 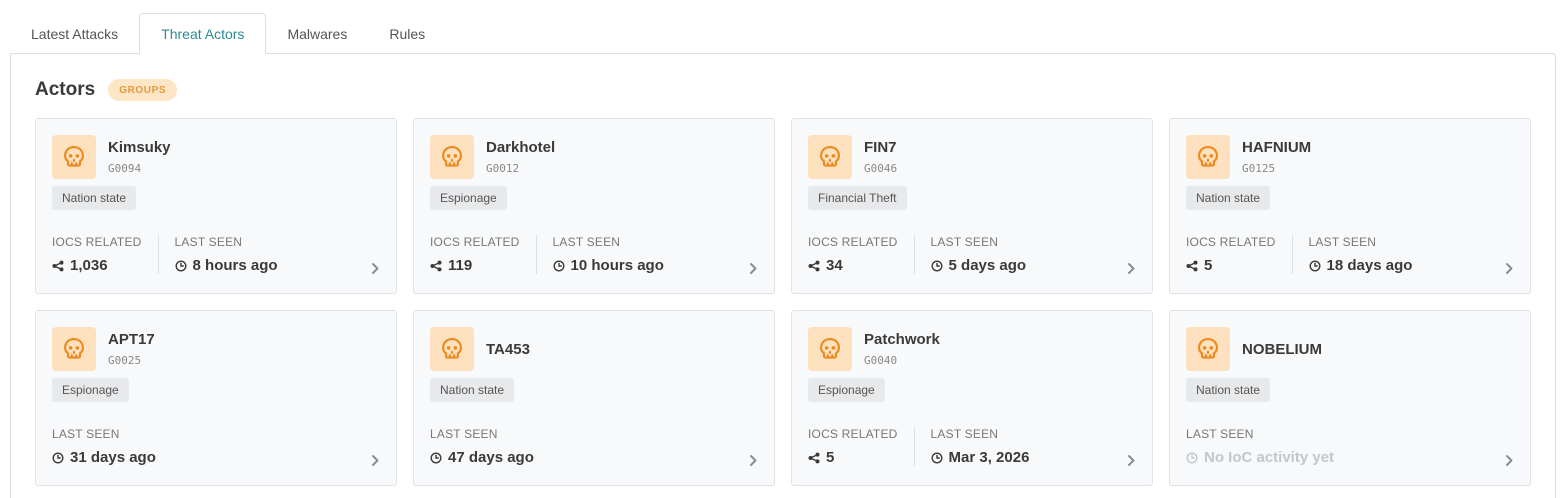 What do you see at coordinates (594, 398) in the screenshot?
I see `actor-card-ta453: TA453 Nation state LAST SEEN 47 days ago` at bounding box center [594, 398].